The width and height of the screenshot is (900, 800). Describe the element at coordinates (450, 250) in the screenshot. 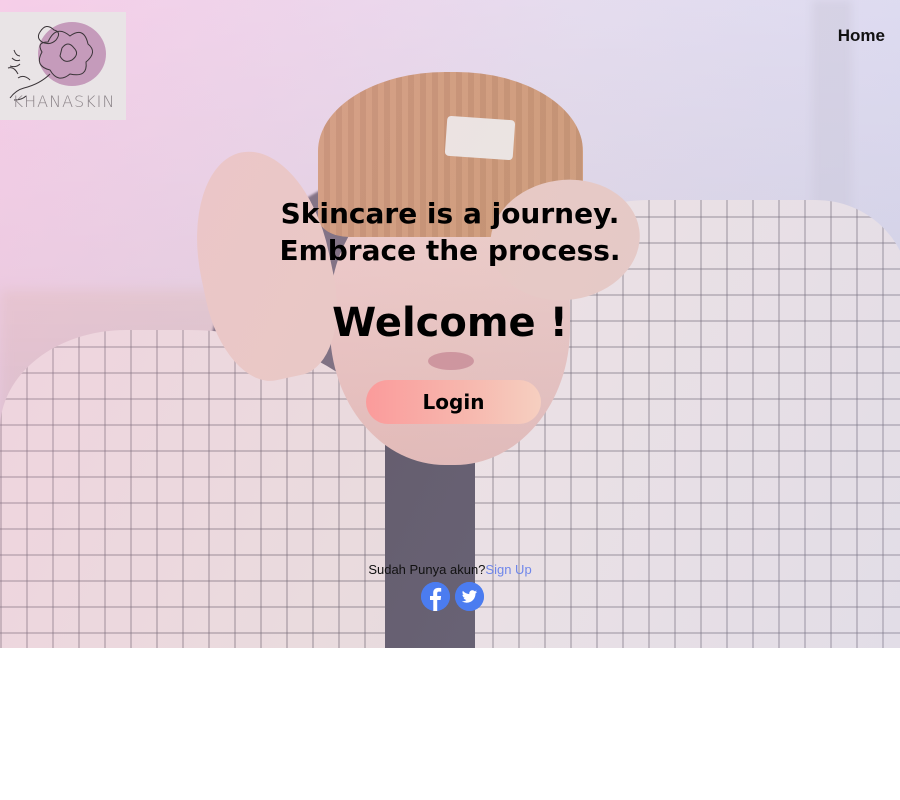

I see `tagline-line-2: Embrace the process.` at that location.